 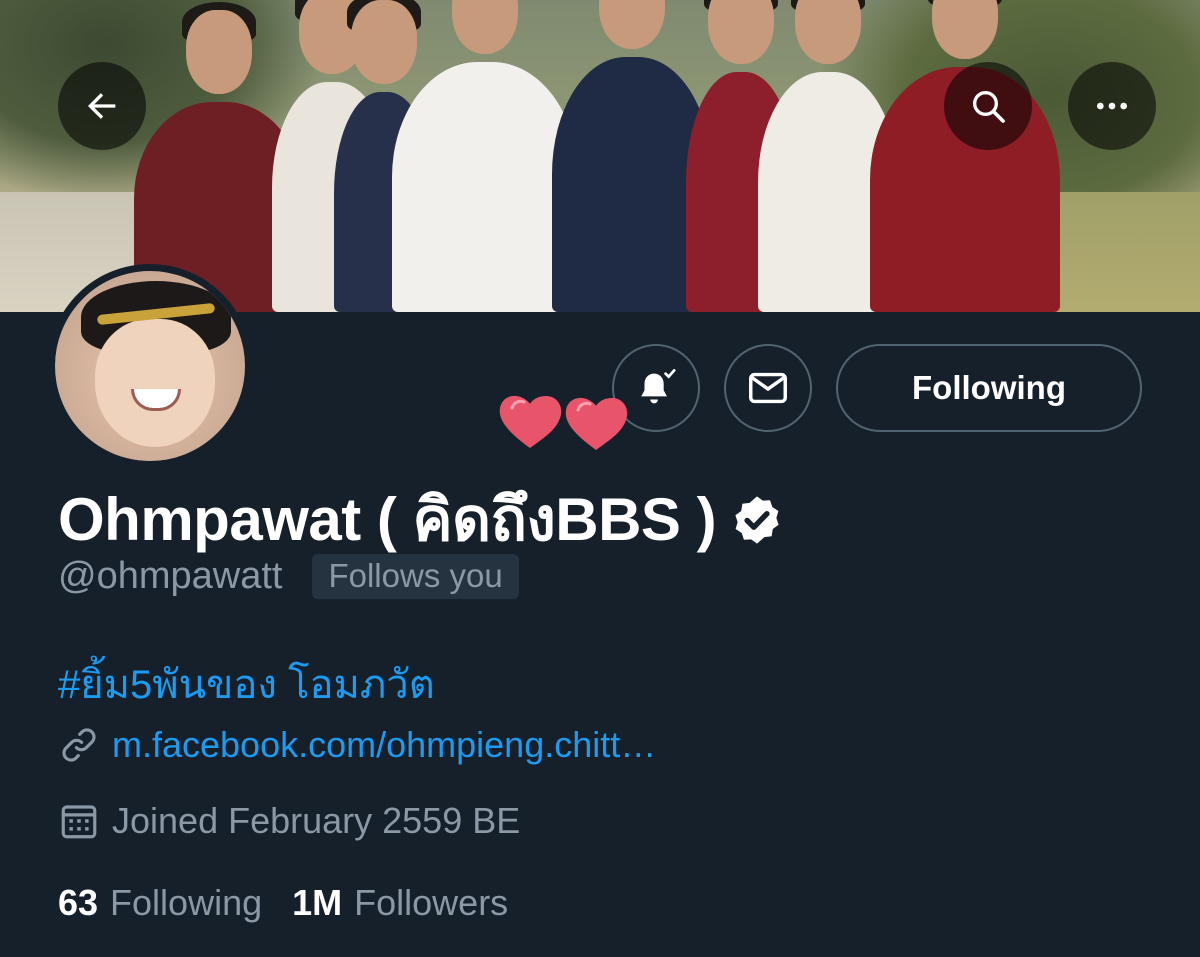 What do you see at coordinates (288, 576) in the screenshot?
I see `handle-row: @ohmpawatt Follows you` at bounding box center [288, 576].